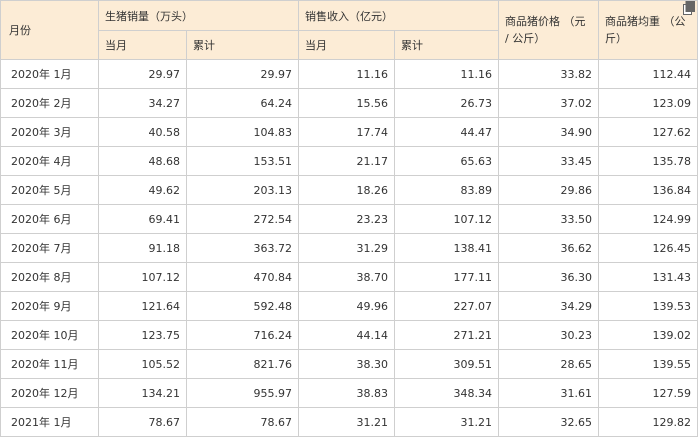 This screenshot has width=700, height=437. What do you see at coordinates (548, 364) in the screenshot?
I see `cell-price: 28.65` at bounding box center [548, 364].